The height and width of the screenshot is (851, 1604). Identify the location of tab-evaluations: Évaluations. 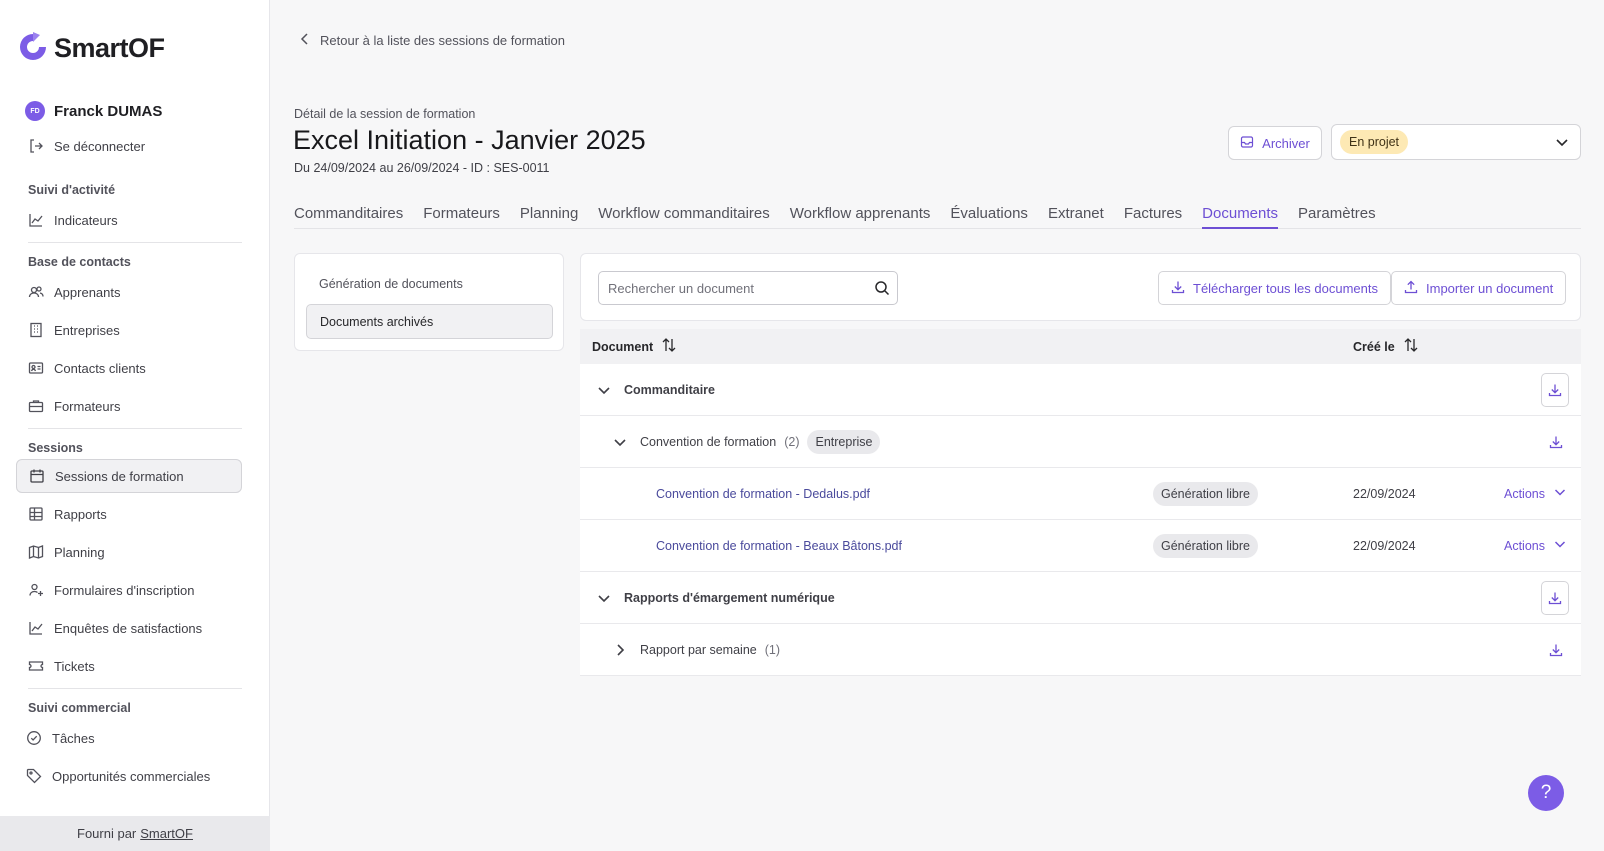
(989, 212).